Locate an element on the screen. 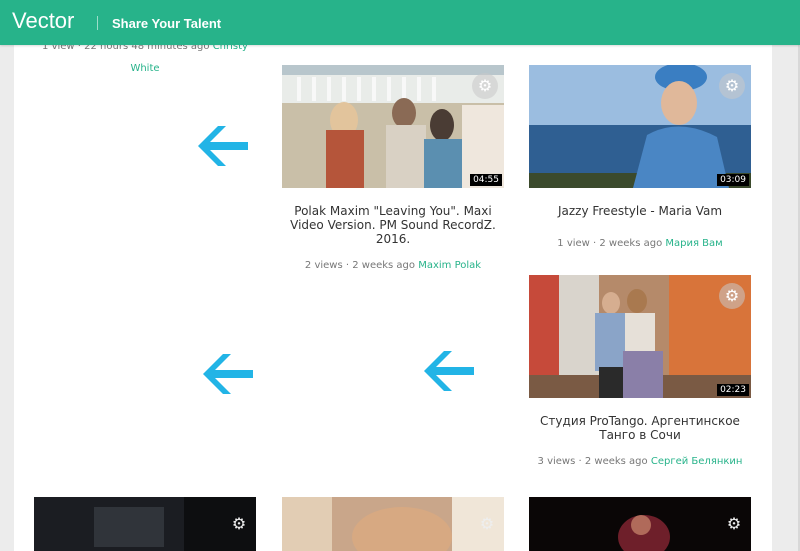 This screenshot has width=800, height=551. video-stats: 1 view · 2 weeks ago is located at coordinates (610, 243).